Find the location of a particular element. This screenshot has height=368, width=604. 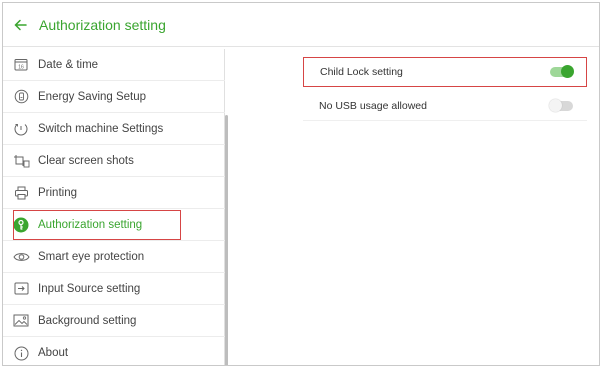

printer-icon is located at coordinates (21, 193).